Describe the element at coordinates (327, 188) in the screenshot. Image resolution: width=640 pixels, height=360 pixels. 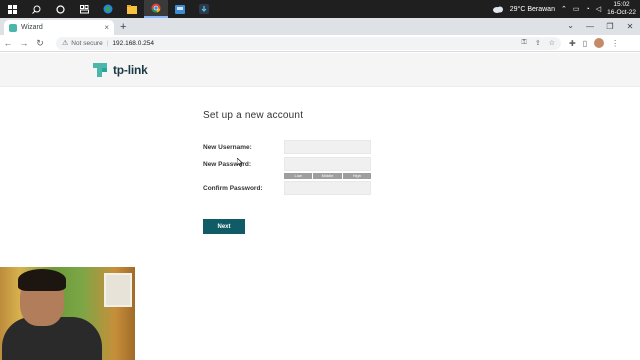
I see `confirm-password-input` at that location.